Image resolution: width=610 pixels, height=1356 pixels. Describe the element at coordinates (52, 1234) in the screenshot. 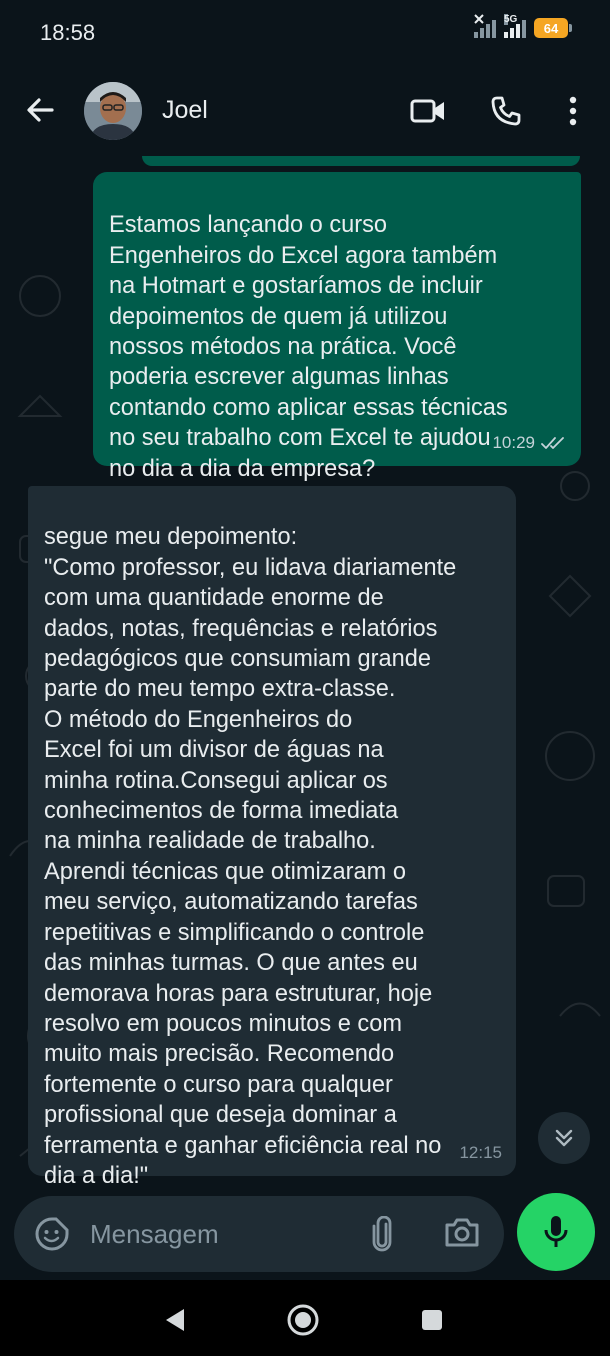

I see `sticker-icon` at that location.